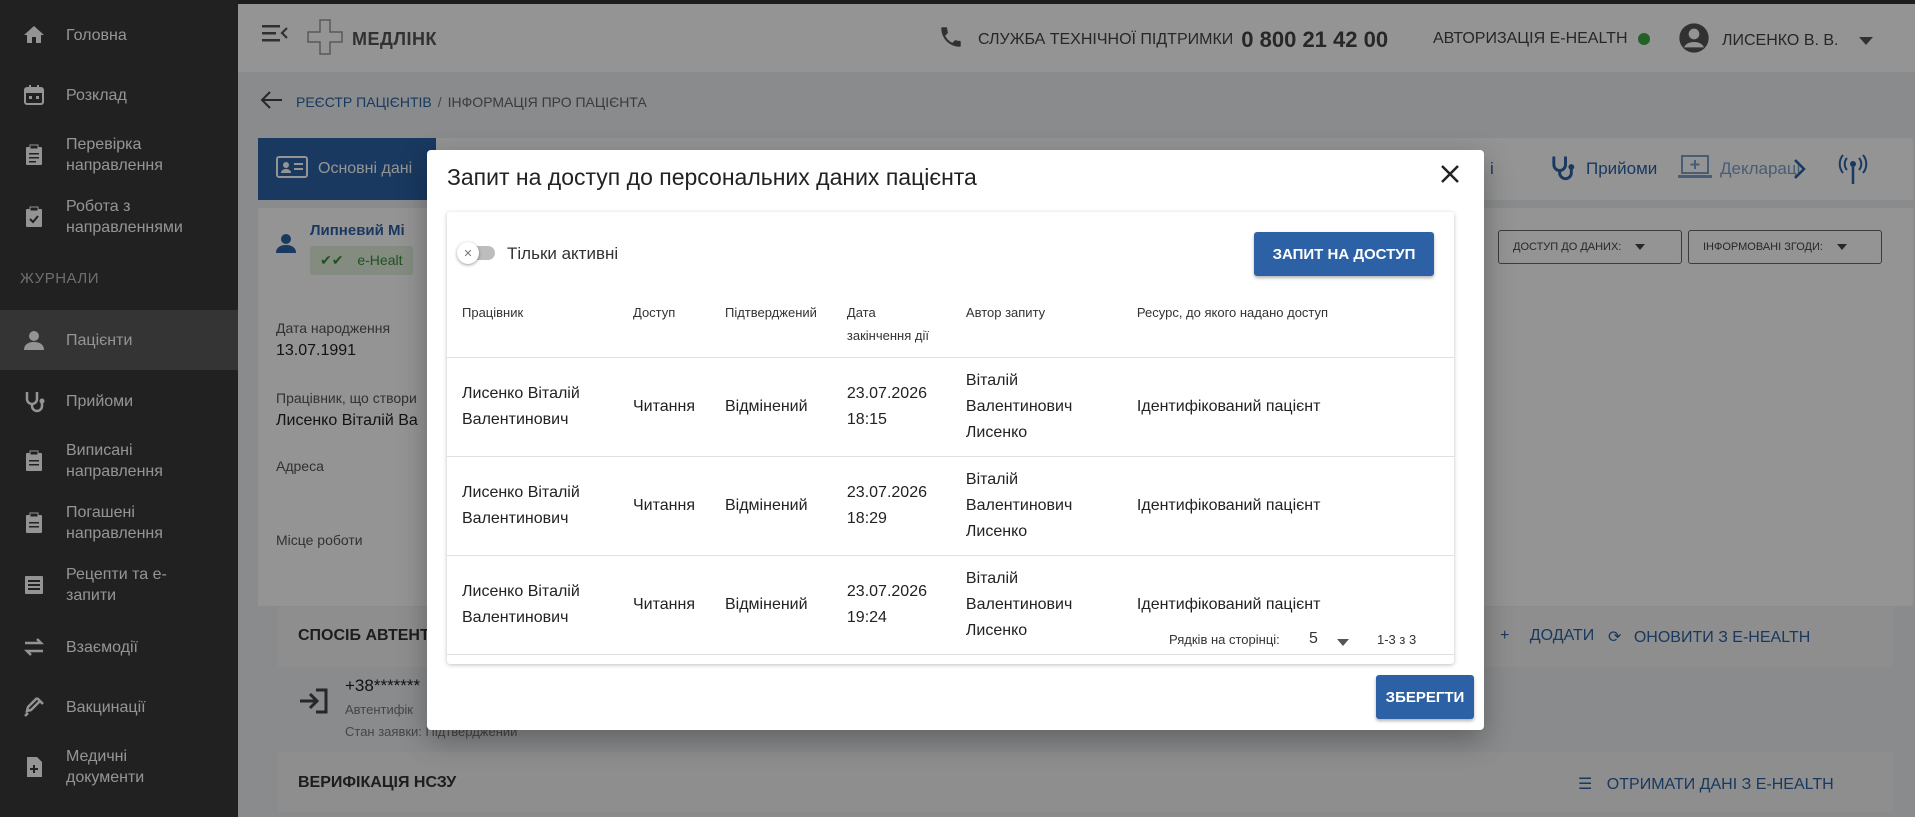 The width and height of the screenshot is (1915, 817). I want to click on cell-expiry: 23.07.2026 18:15, so click(891, 407).